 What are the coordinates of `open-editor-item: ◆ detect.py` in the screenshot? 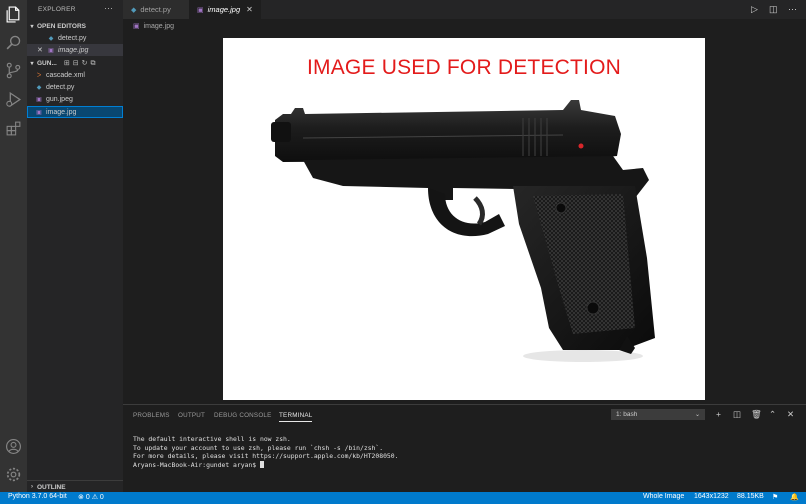 It's located at (75, 38).